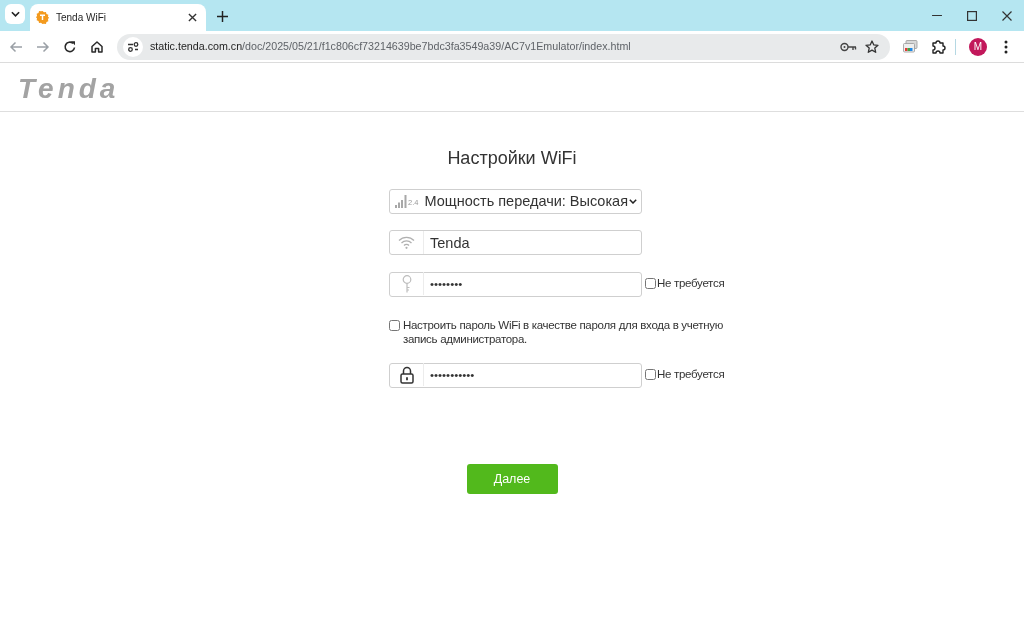  I want to click on page-title: Настройки WiFi, so click(512, 158).